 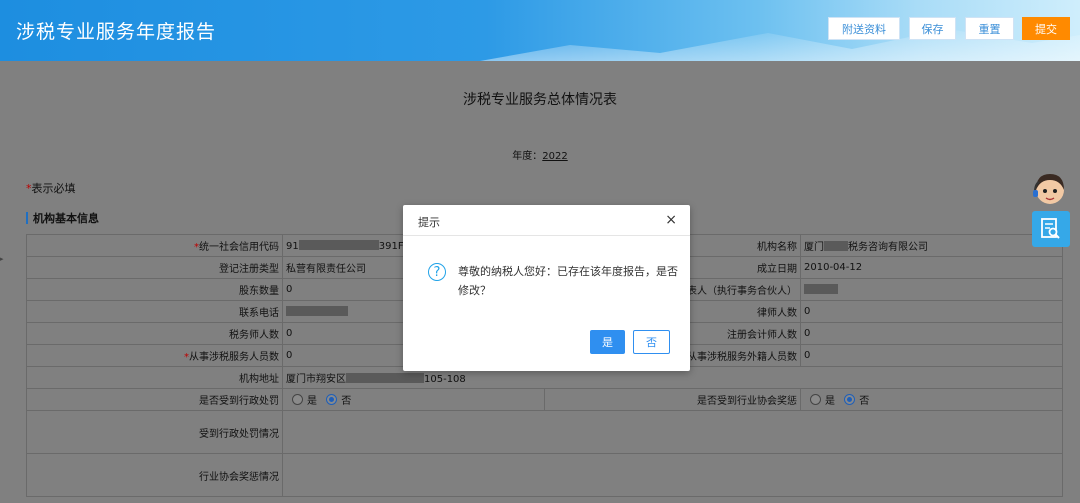 I want to click on cpa-field: 0, so click(x=931, y=333).